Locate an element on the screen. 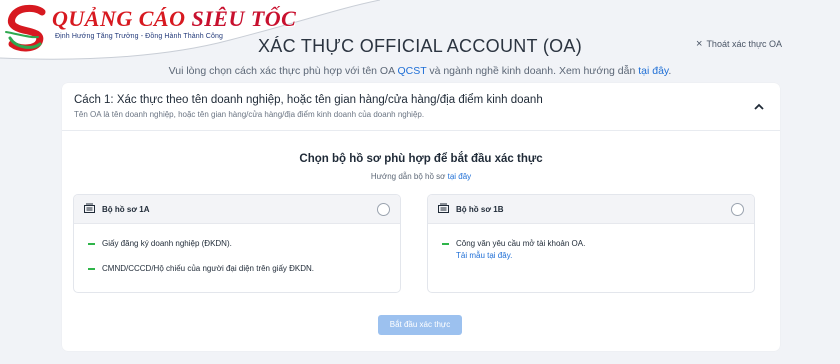  list-item: Giấy đăng ký doanh nghiệp (ĐKDN). is located at coordinates (160, 243).